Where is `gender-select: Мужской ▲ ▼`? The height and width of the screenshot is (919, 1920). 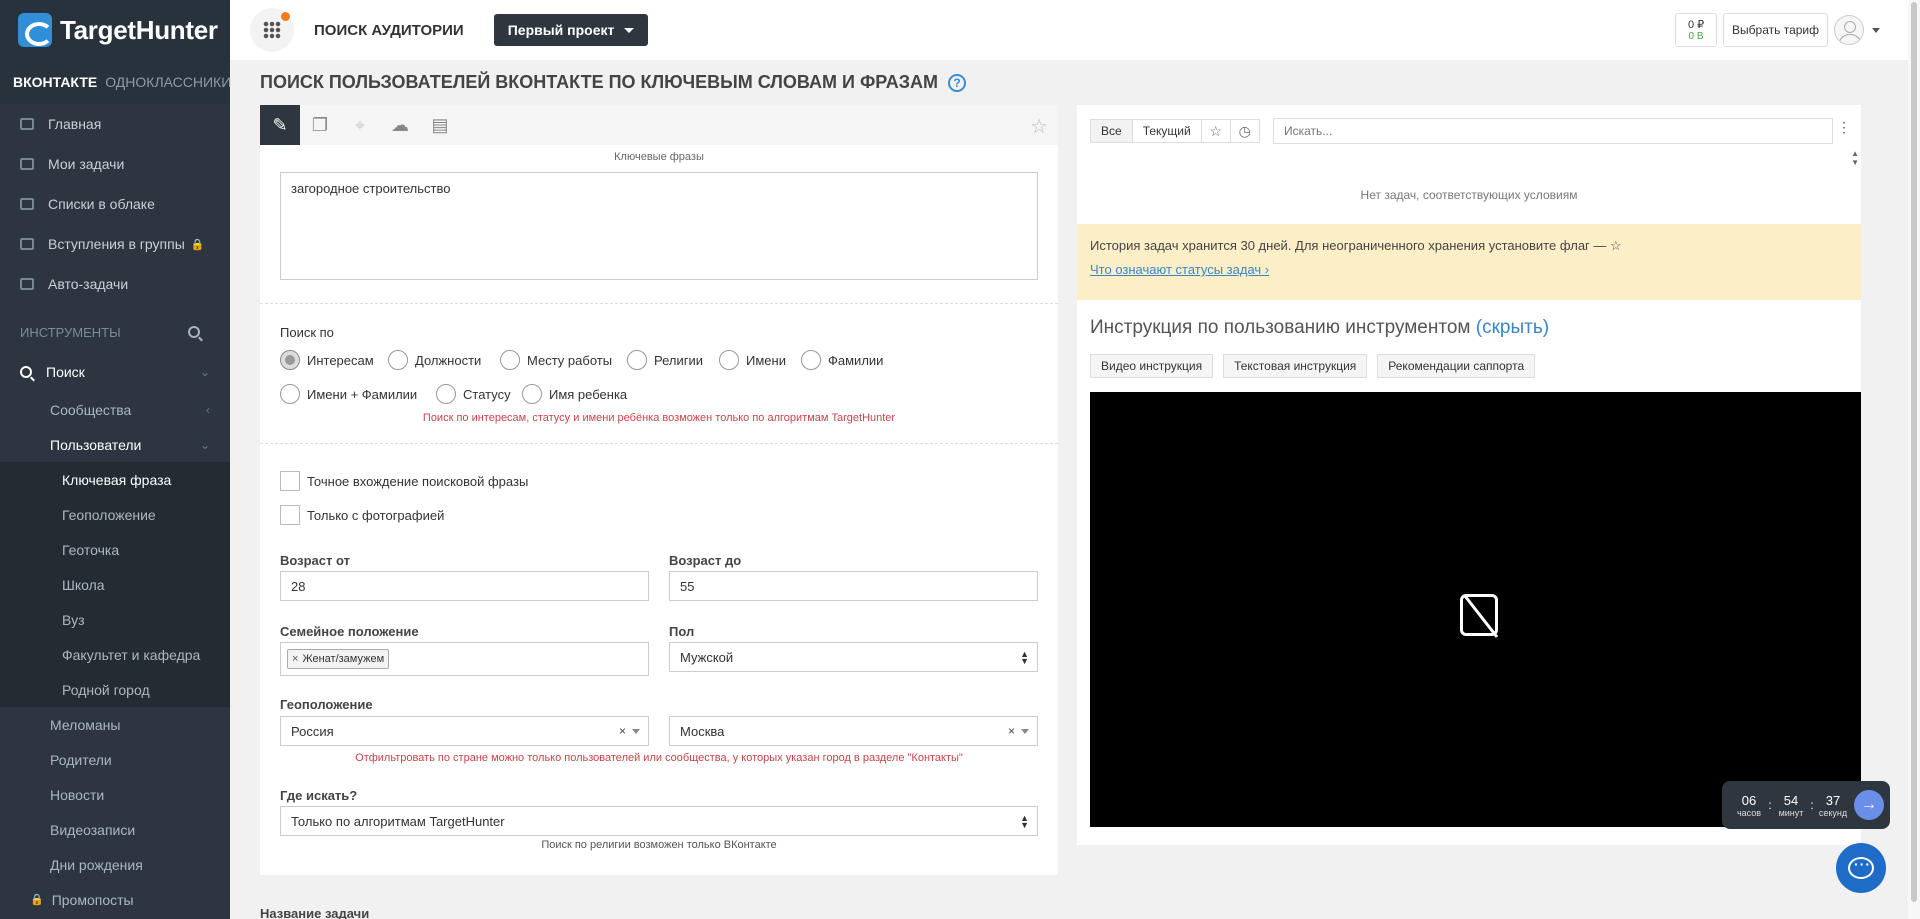 gender-select: Мужской ▲ ▼ is located at coordinates (853, 657).